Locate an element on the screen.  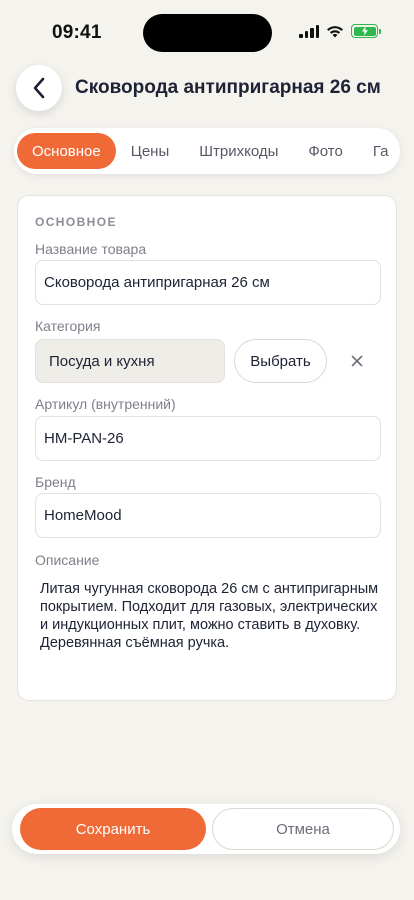
tab-main: Основное is located at coordinates (66, 151).